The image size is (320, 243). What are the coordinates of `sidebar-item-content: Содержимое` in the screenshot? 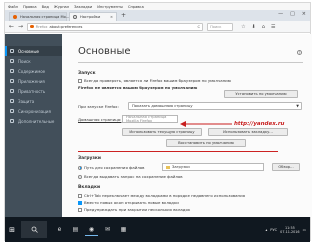 It's located at (33, 71).